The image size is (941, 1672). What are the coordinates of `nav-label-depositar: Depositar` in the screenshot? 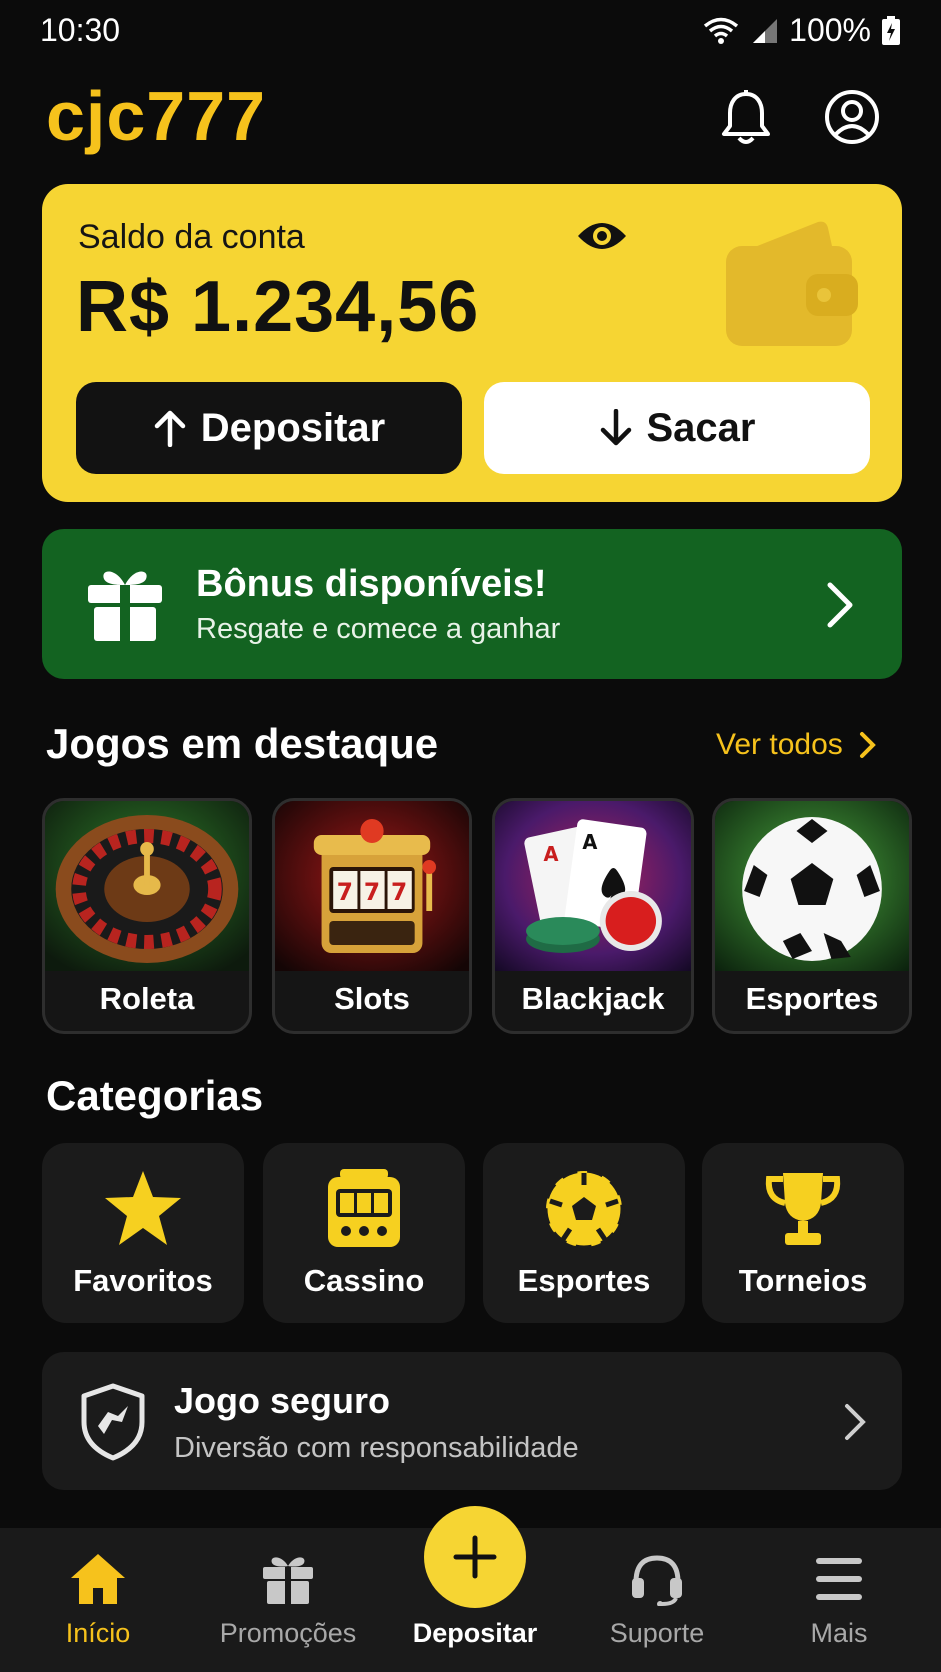 It's located at (475, 1633).